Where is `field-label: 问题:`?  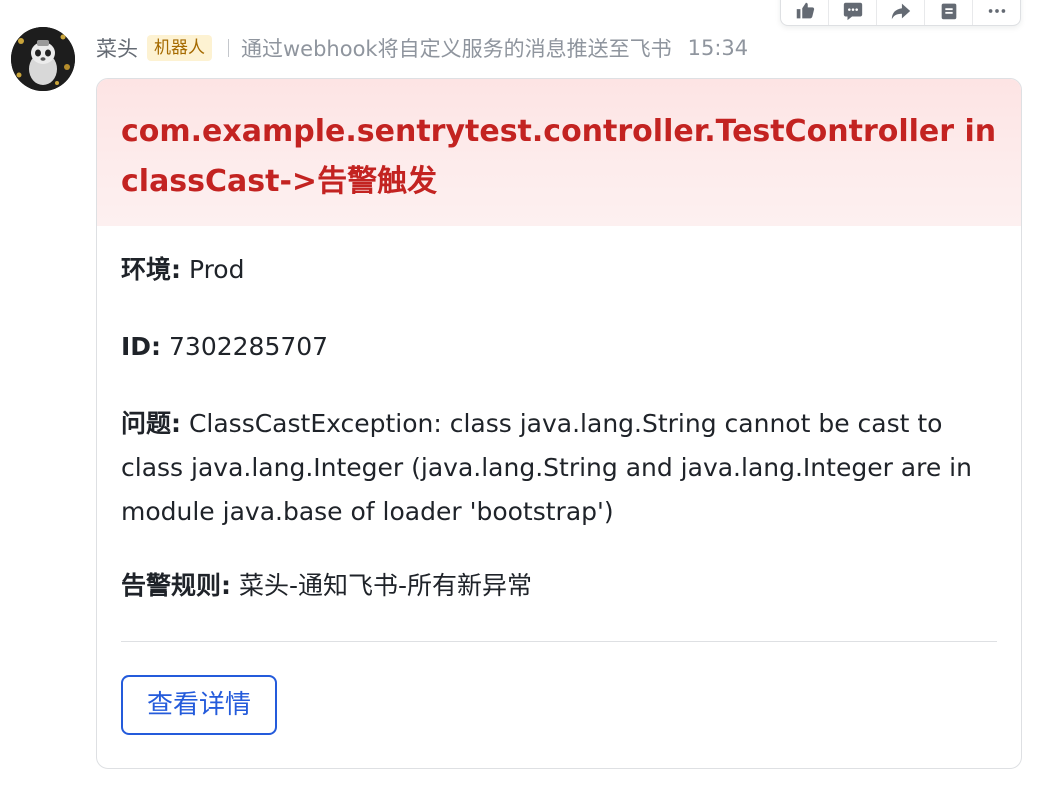
field-label: 问题: is located at coordinates (151, 423).